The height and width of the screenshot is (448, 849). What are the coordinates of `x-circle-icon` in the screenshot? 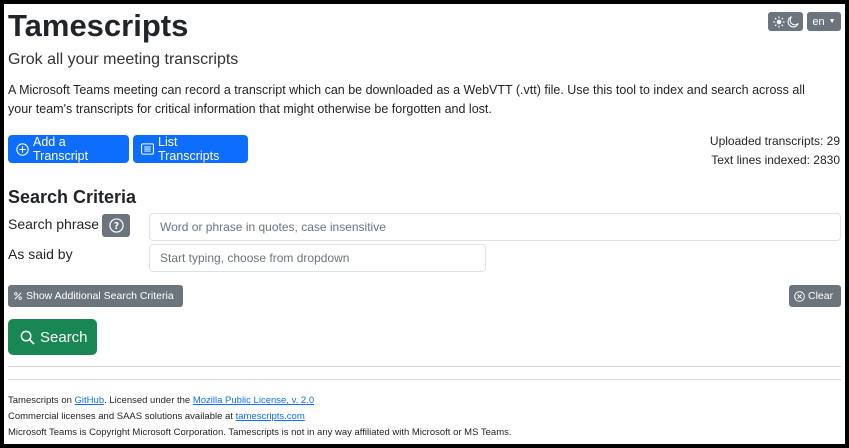 It's located at (799, 296).